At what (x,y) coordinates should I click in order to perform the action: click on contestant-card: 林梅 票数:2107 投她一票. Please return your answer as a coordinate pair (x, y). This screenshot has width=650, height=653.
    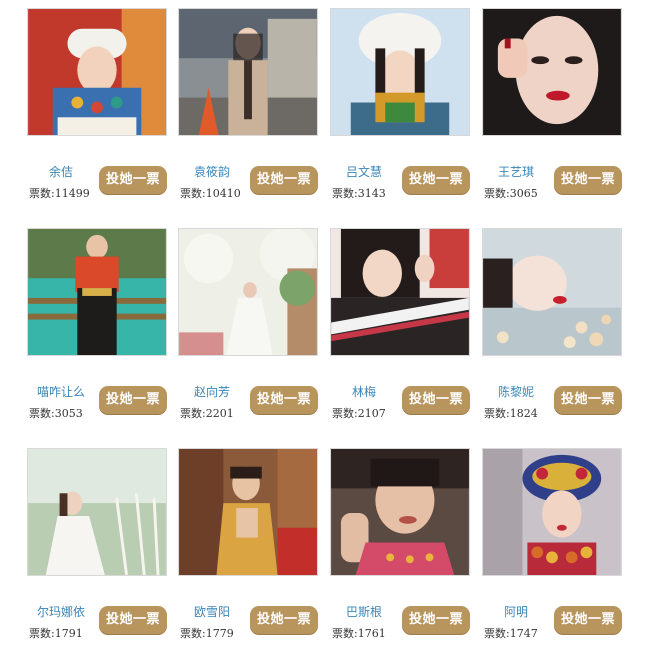
    Looking at the image, I should click on (405, 330).